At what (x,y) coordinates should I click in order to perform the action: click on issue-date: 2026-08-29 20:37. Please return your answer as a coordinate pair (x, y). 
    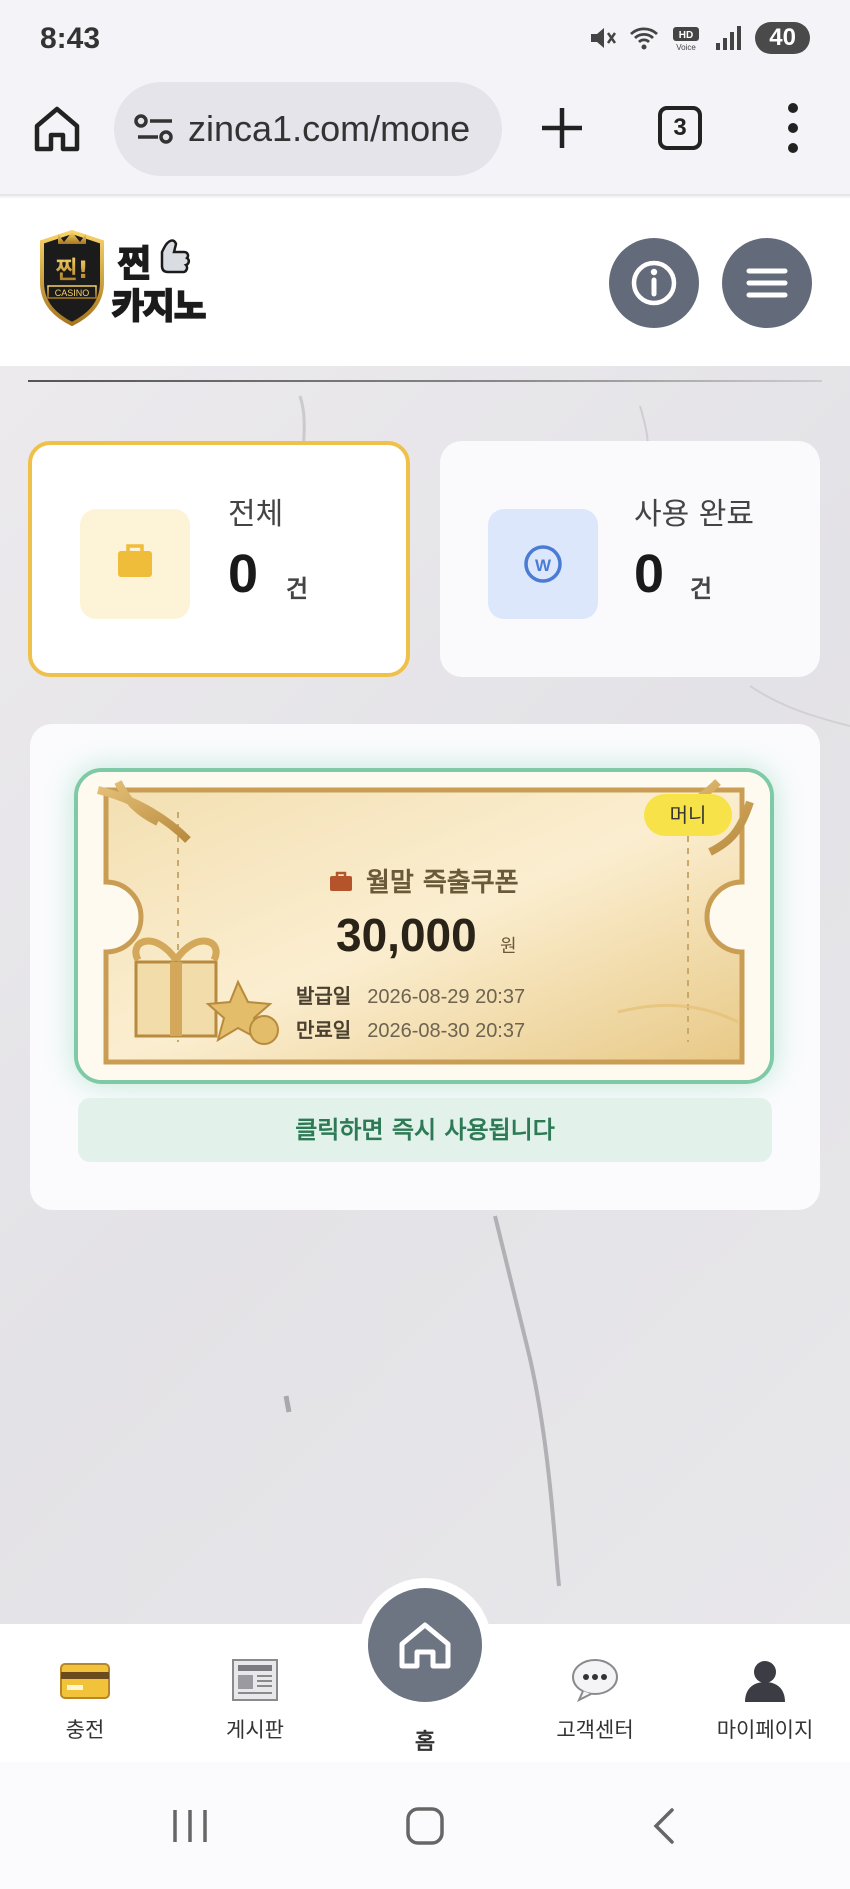
    Looking at the image, I should click on (446, 997).